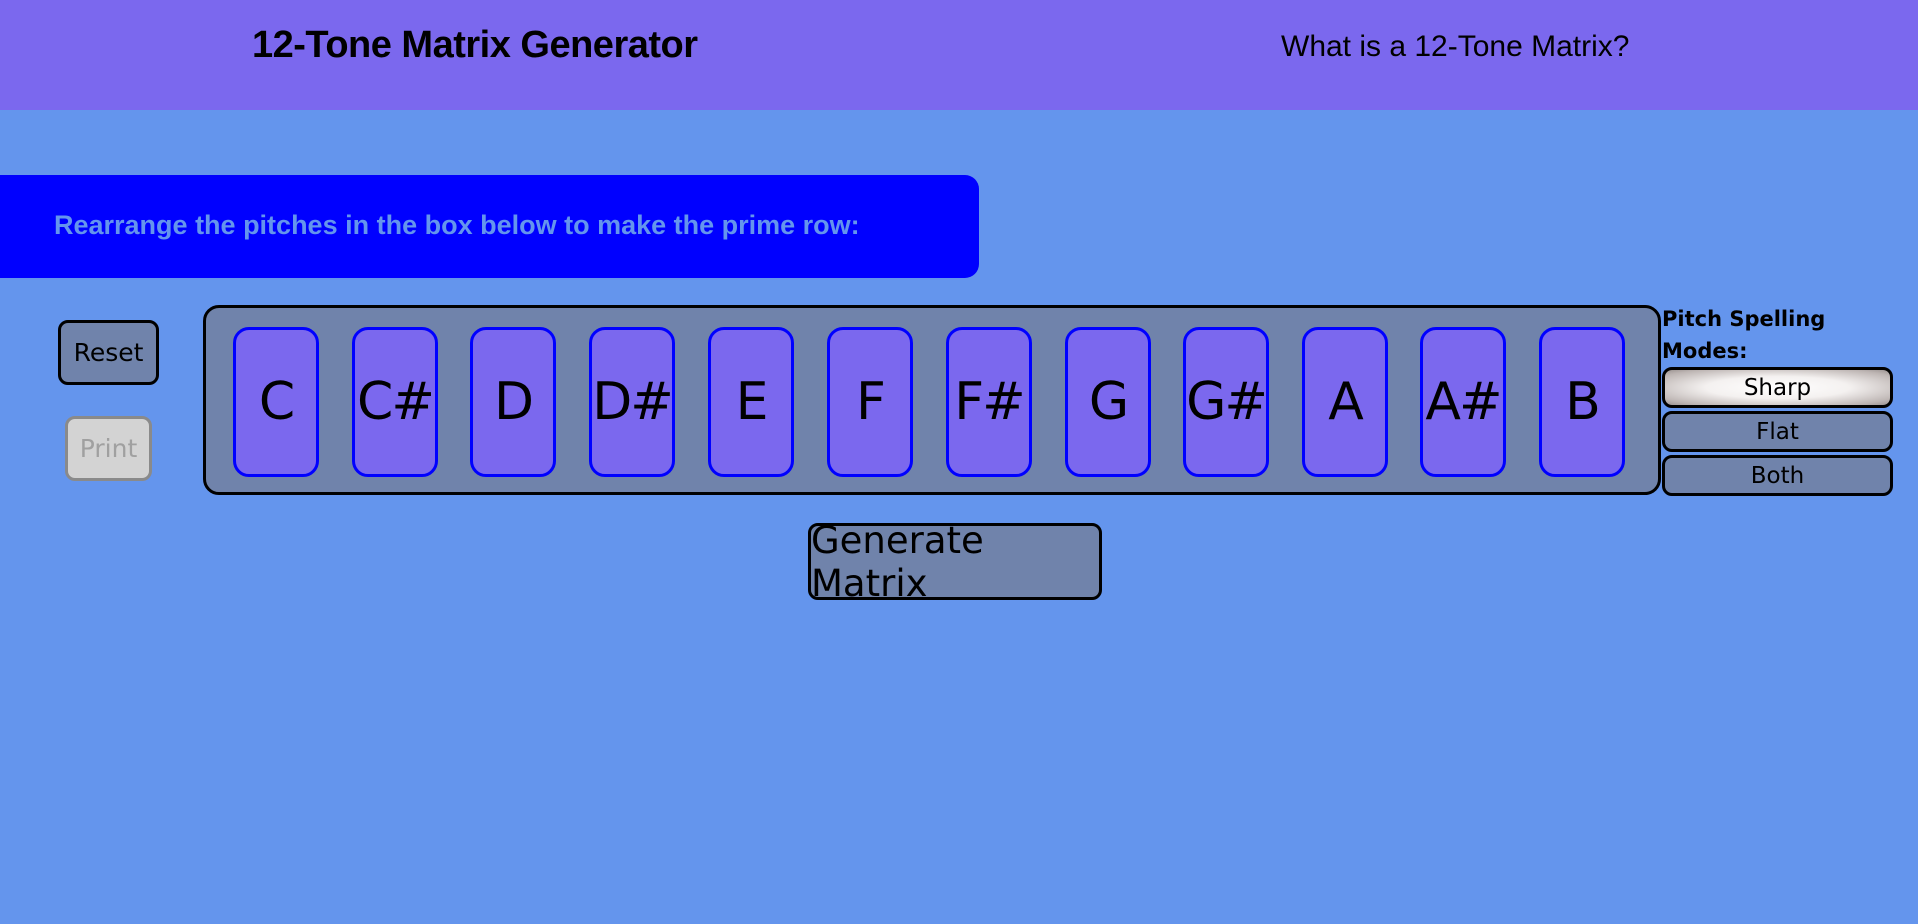  What do you see at coordinates (1582, 402) in the screenshot?
I see `pitch-card: B` at bounding box center [1582, 402].